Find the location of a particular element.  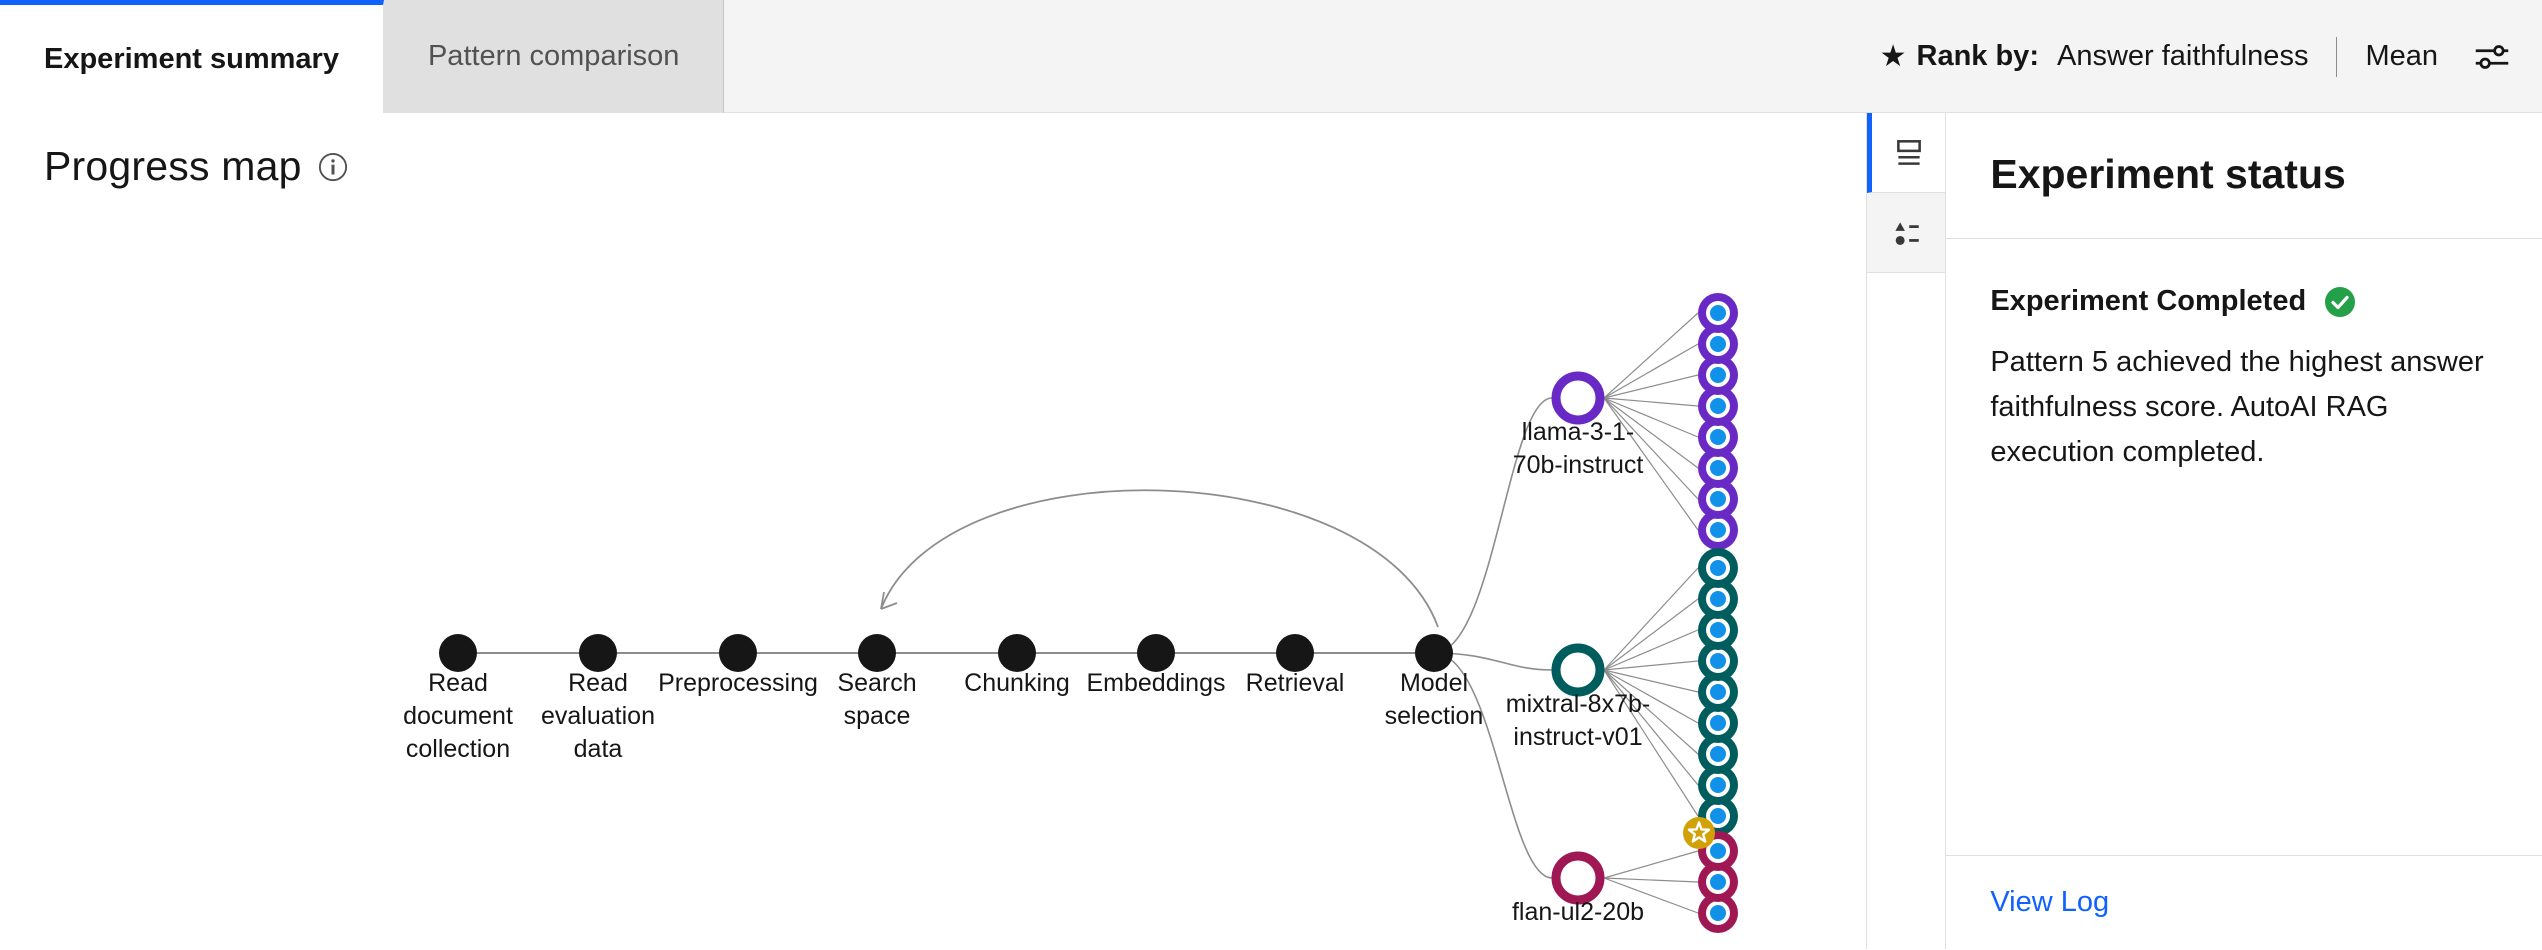

model-hub-label: 70b-instruct is located at coordinates (1578, 465).